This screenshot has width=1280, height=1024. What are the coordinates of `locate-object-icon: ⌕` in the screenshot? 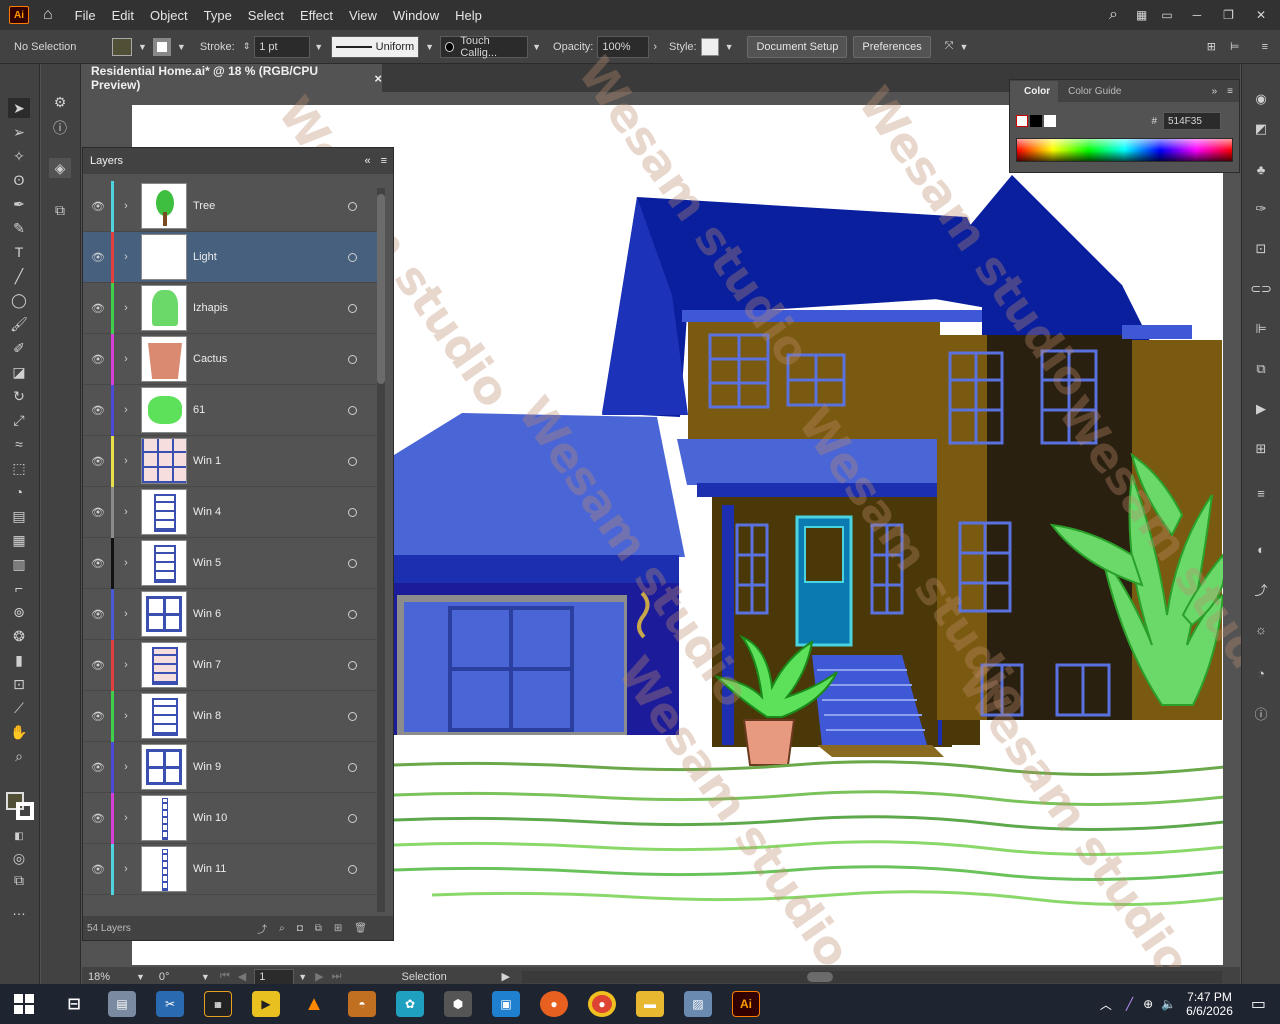 It's located at (282, 928).